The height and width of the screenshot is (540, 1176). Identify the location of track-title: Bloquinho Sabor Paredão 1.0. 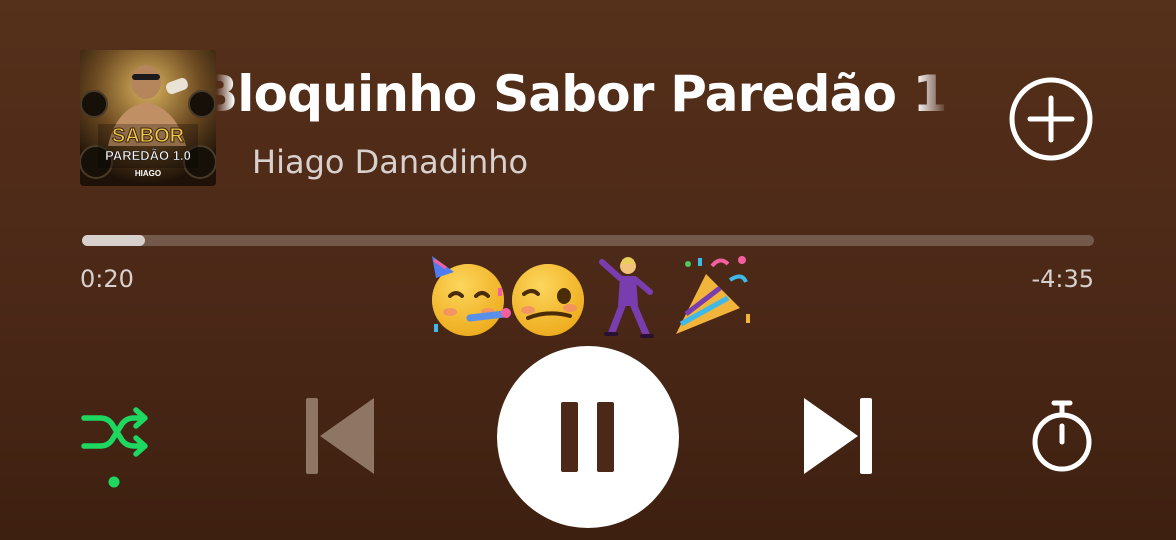
(582, 94).